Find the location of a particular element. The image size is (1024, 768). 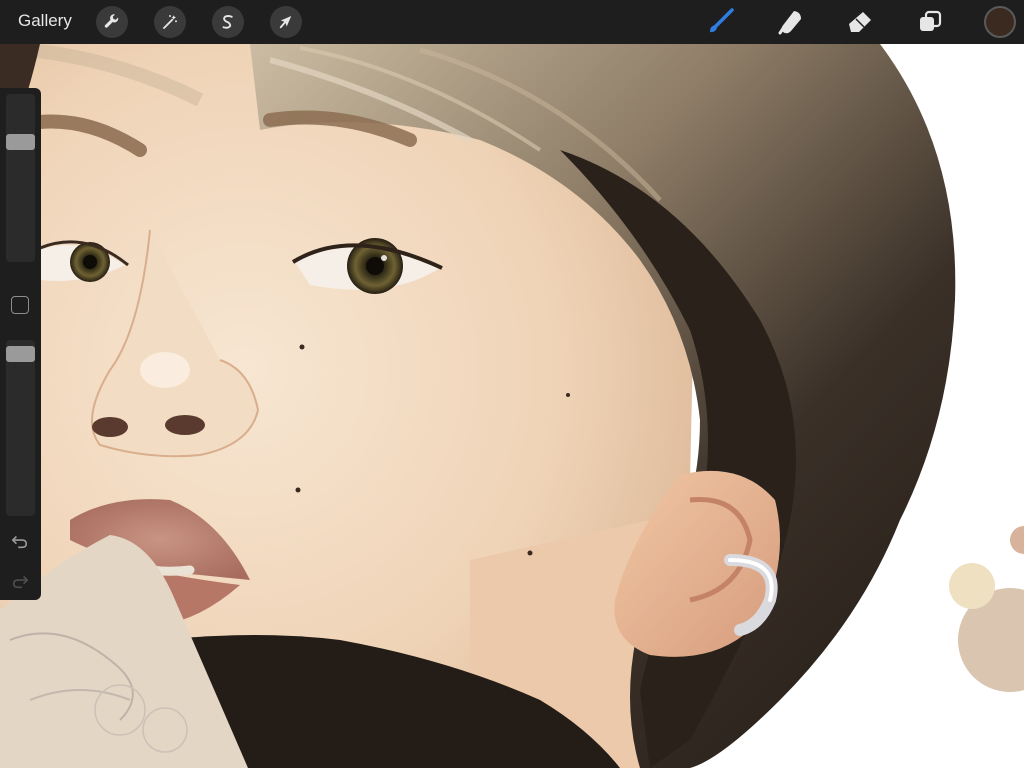

wrench-icon is located at coordinates (111, 21).